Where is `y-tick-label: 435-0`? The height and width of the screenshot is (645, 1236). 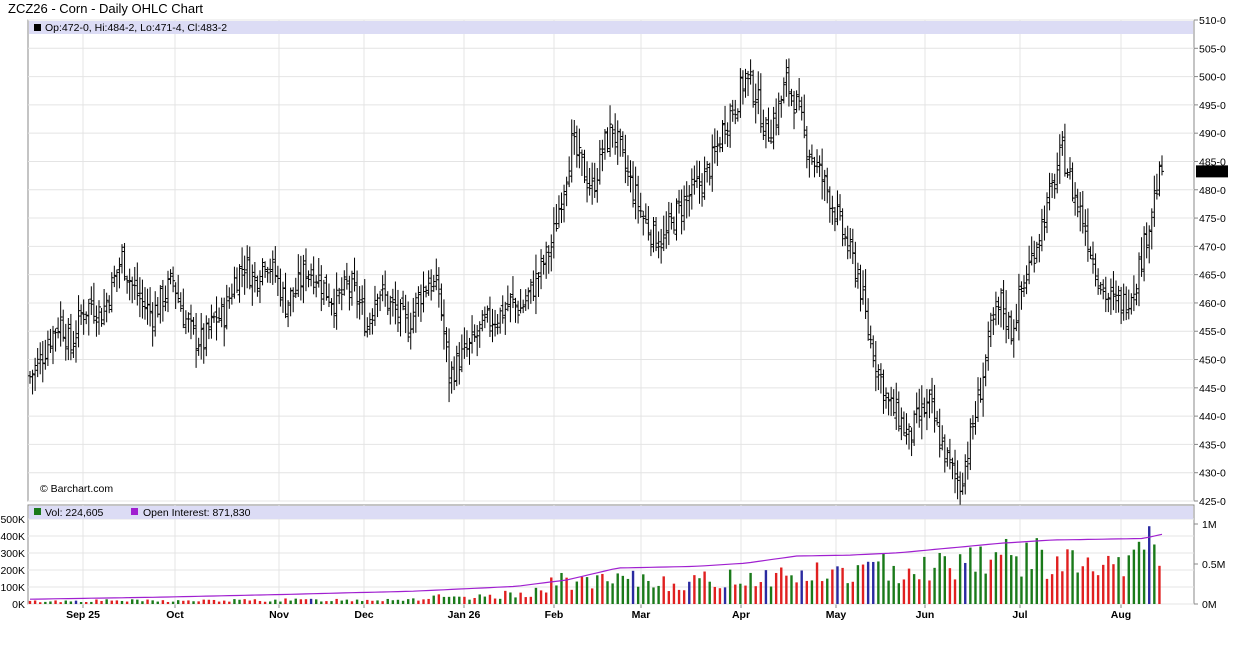
y-tick-label: 435-0 is located at coordinates (1212, 445).